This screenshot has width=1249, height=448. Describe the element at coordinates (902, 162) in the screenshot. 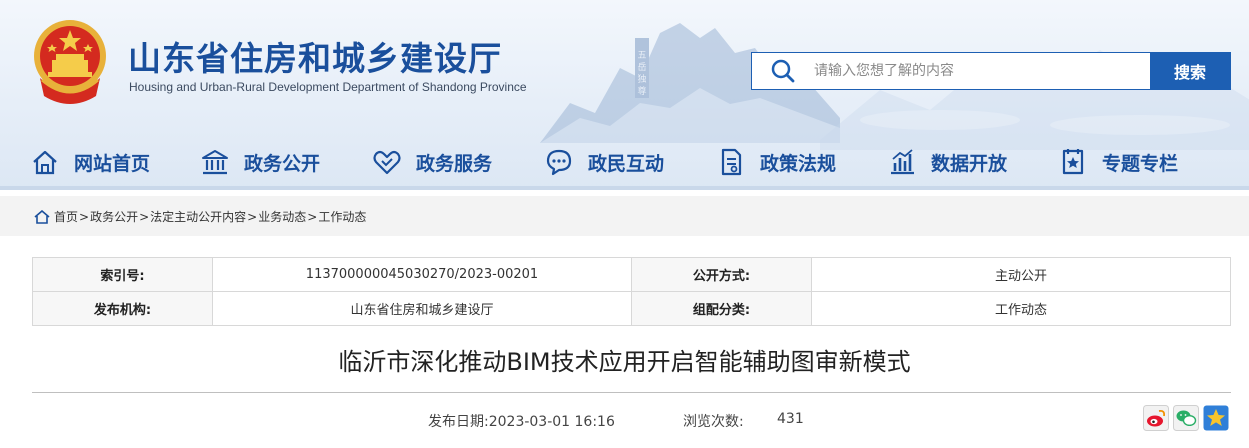

I see `chart-icon` at that location.